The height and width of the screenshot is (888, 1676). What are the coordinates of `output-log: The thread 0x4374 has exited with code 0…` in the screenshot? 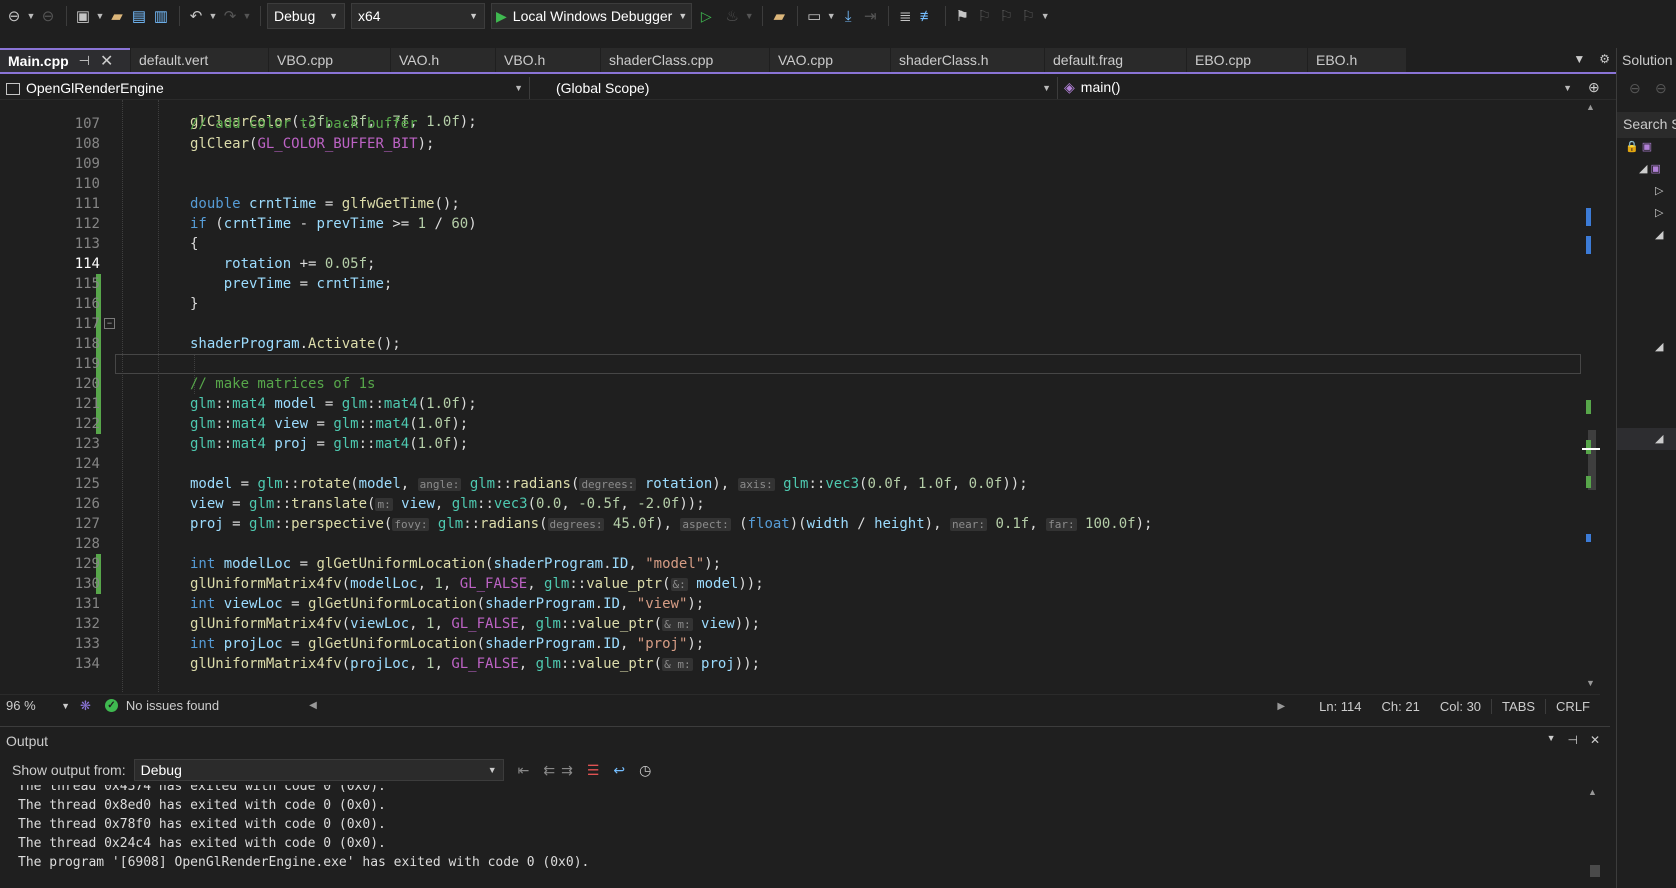 It's located at (795, 836).